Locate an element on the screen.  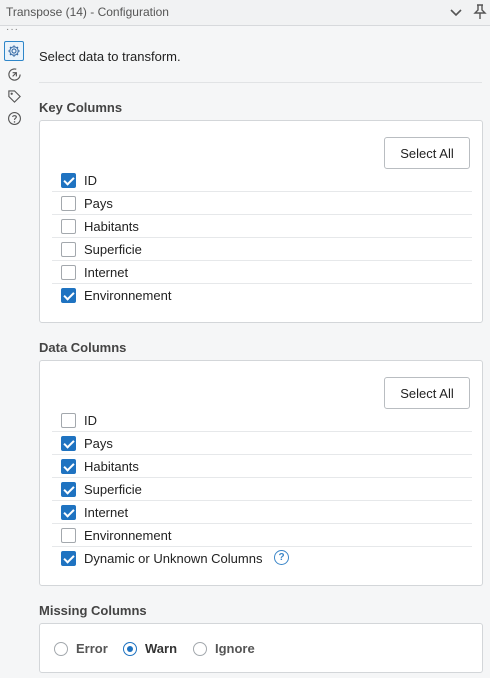
key-column-row: Internet is located at coordinates (262, 272).